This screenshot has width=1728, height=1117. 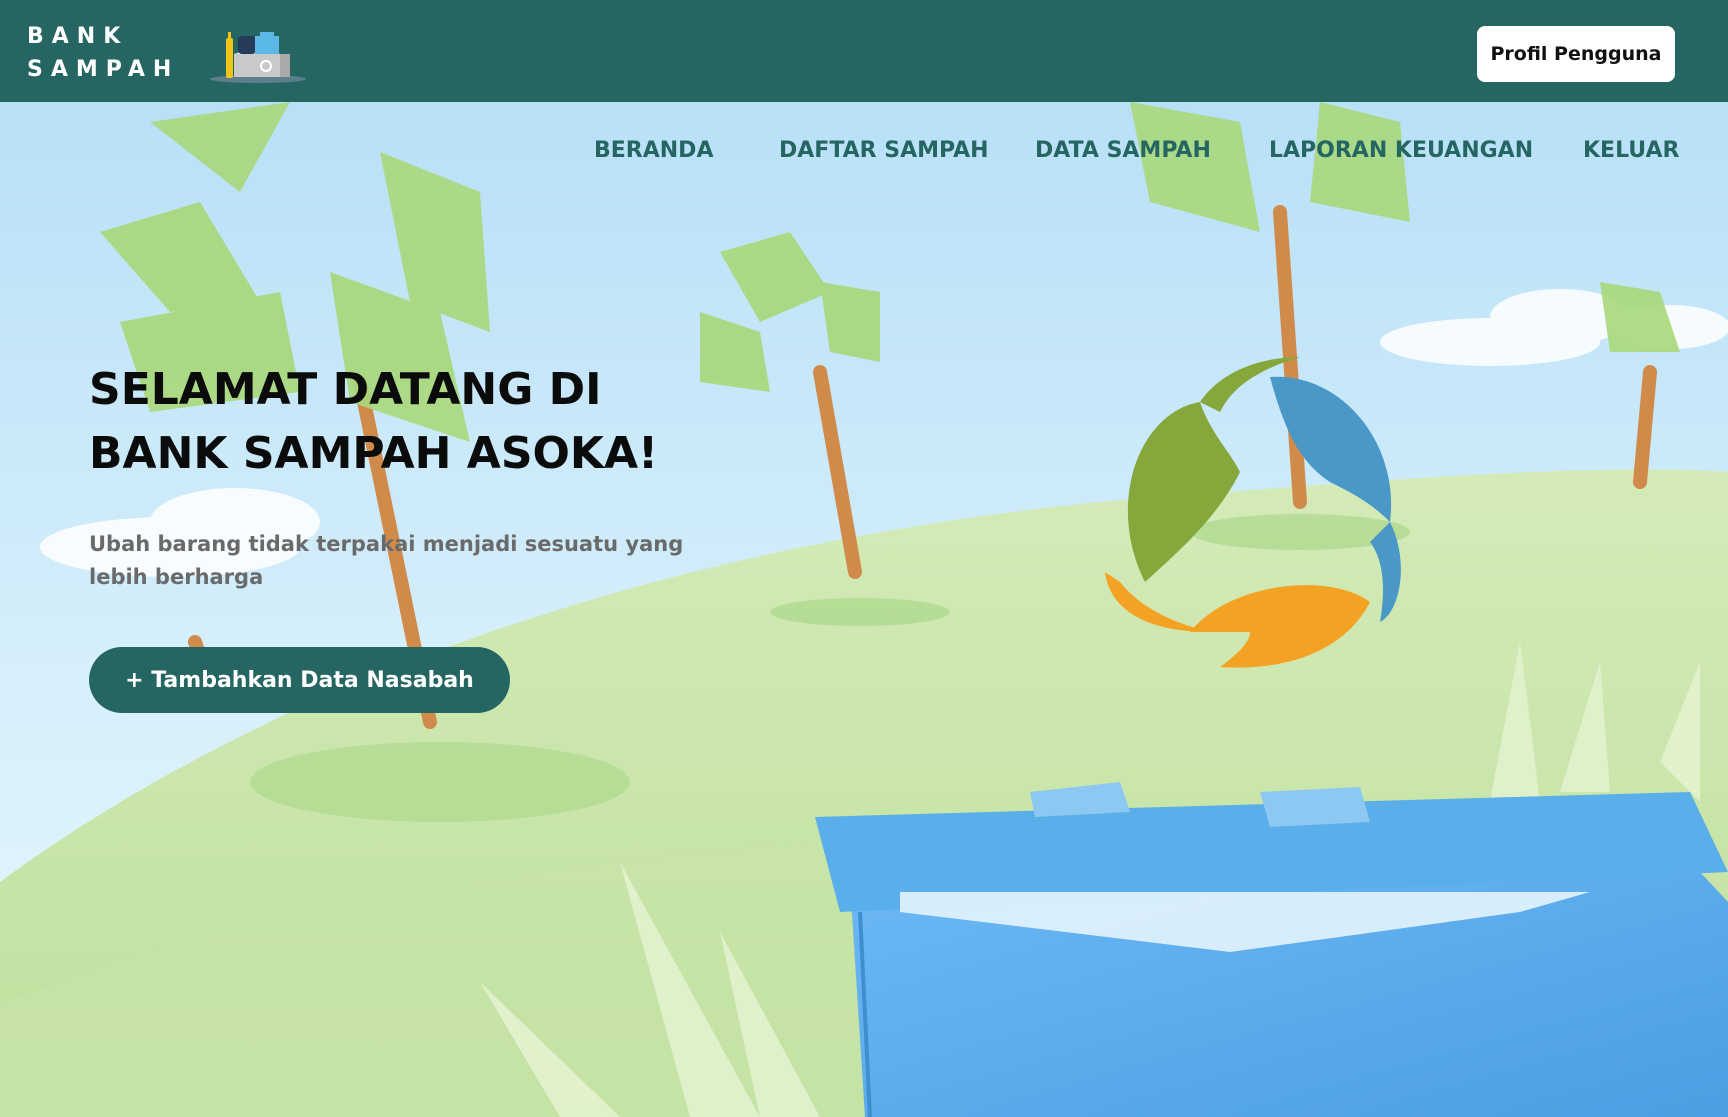 I want to click on hero-title-line-2: BANK SAMPAH ASOKA!, so click(x=374, y=453).